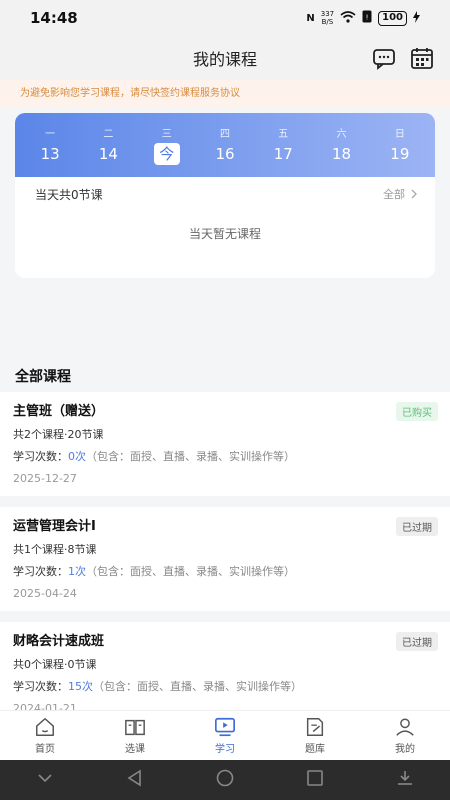 The image size is (450, 800). Describe the element at coordinates (135, 727) in the screenshot. I see `book-icon` at that location.